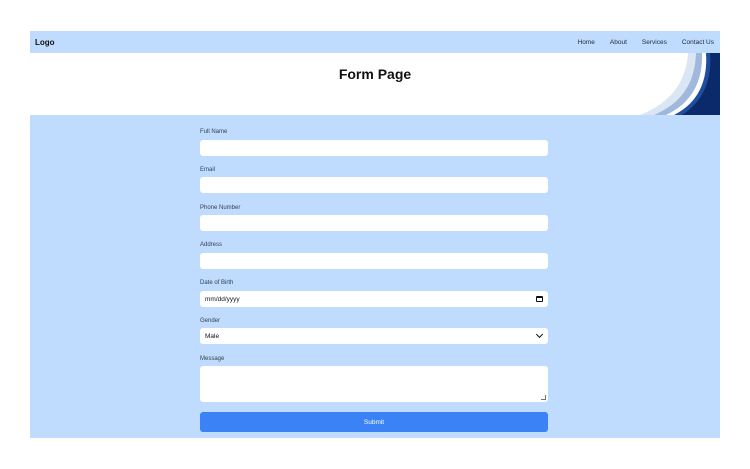  Describe the element at coordinates (374, 384) in the screenshot. I see `message-textarea` at that location.